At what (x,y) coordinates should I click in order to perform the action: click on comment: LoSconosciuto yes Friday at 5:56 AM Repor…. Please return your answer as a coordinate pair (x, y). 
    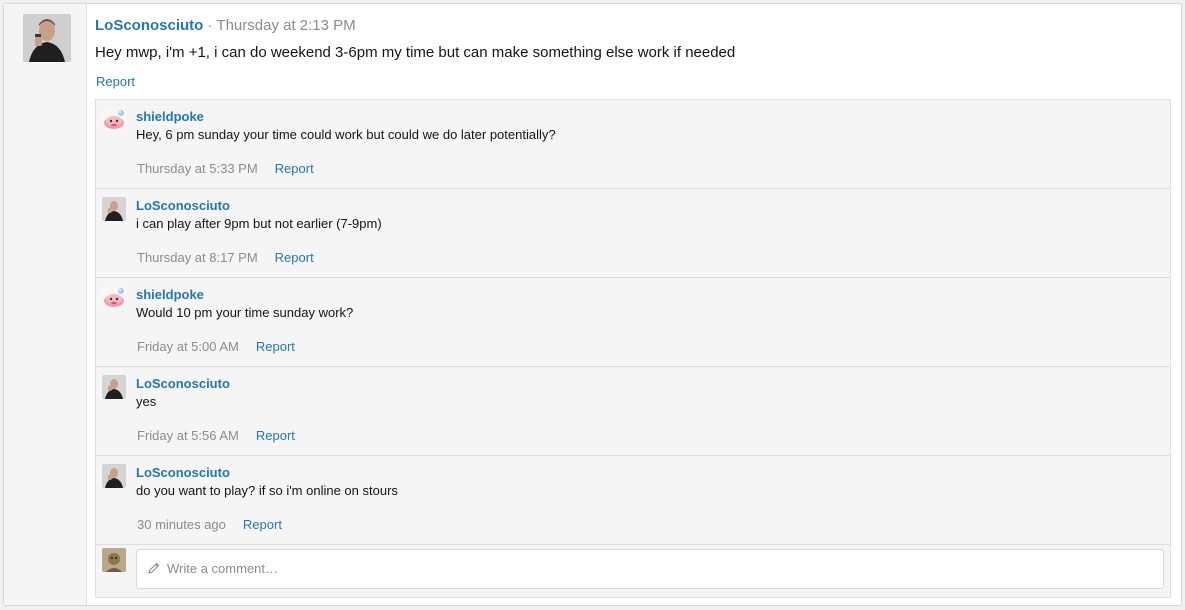
    Looking at the image, I should click on (633, 411).